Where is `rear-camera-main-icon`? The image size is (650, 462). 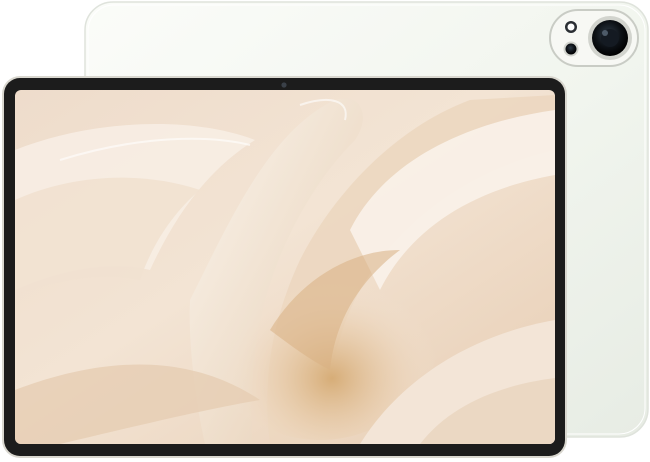 rear-camera-main-icon is located at coordinates (610, 38).